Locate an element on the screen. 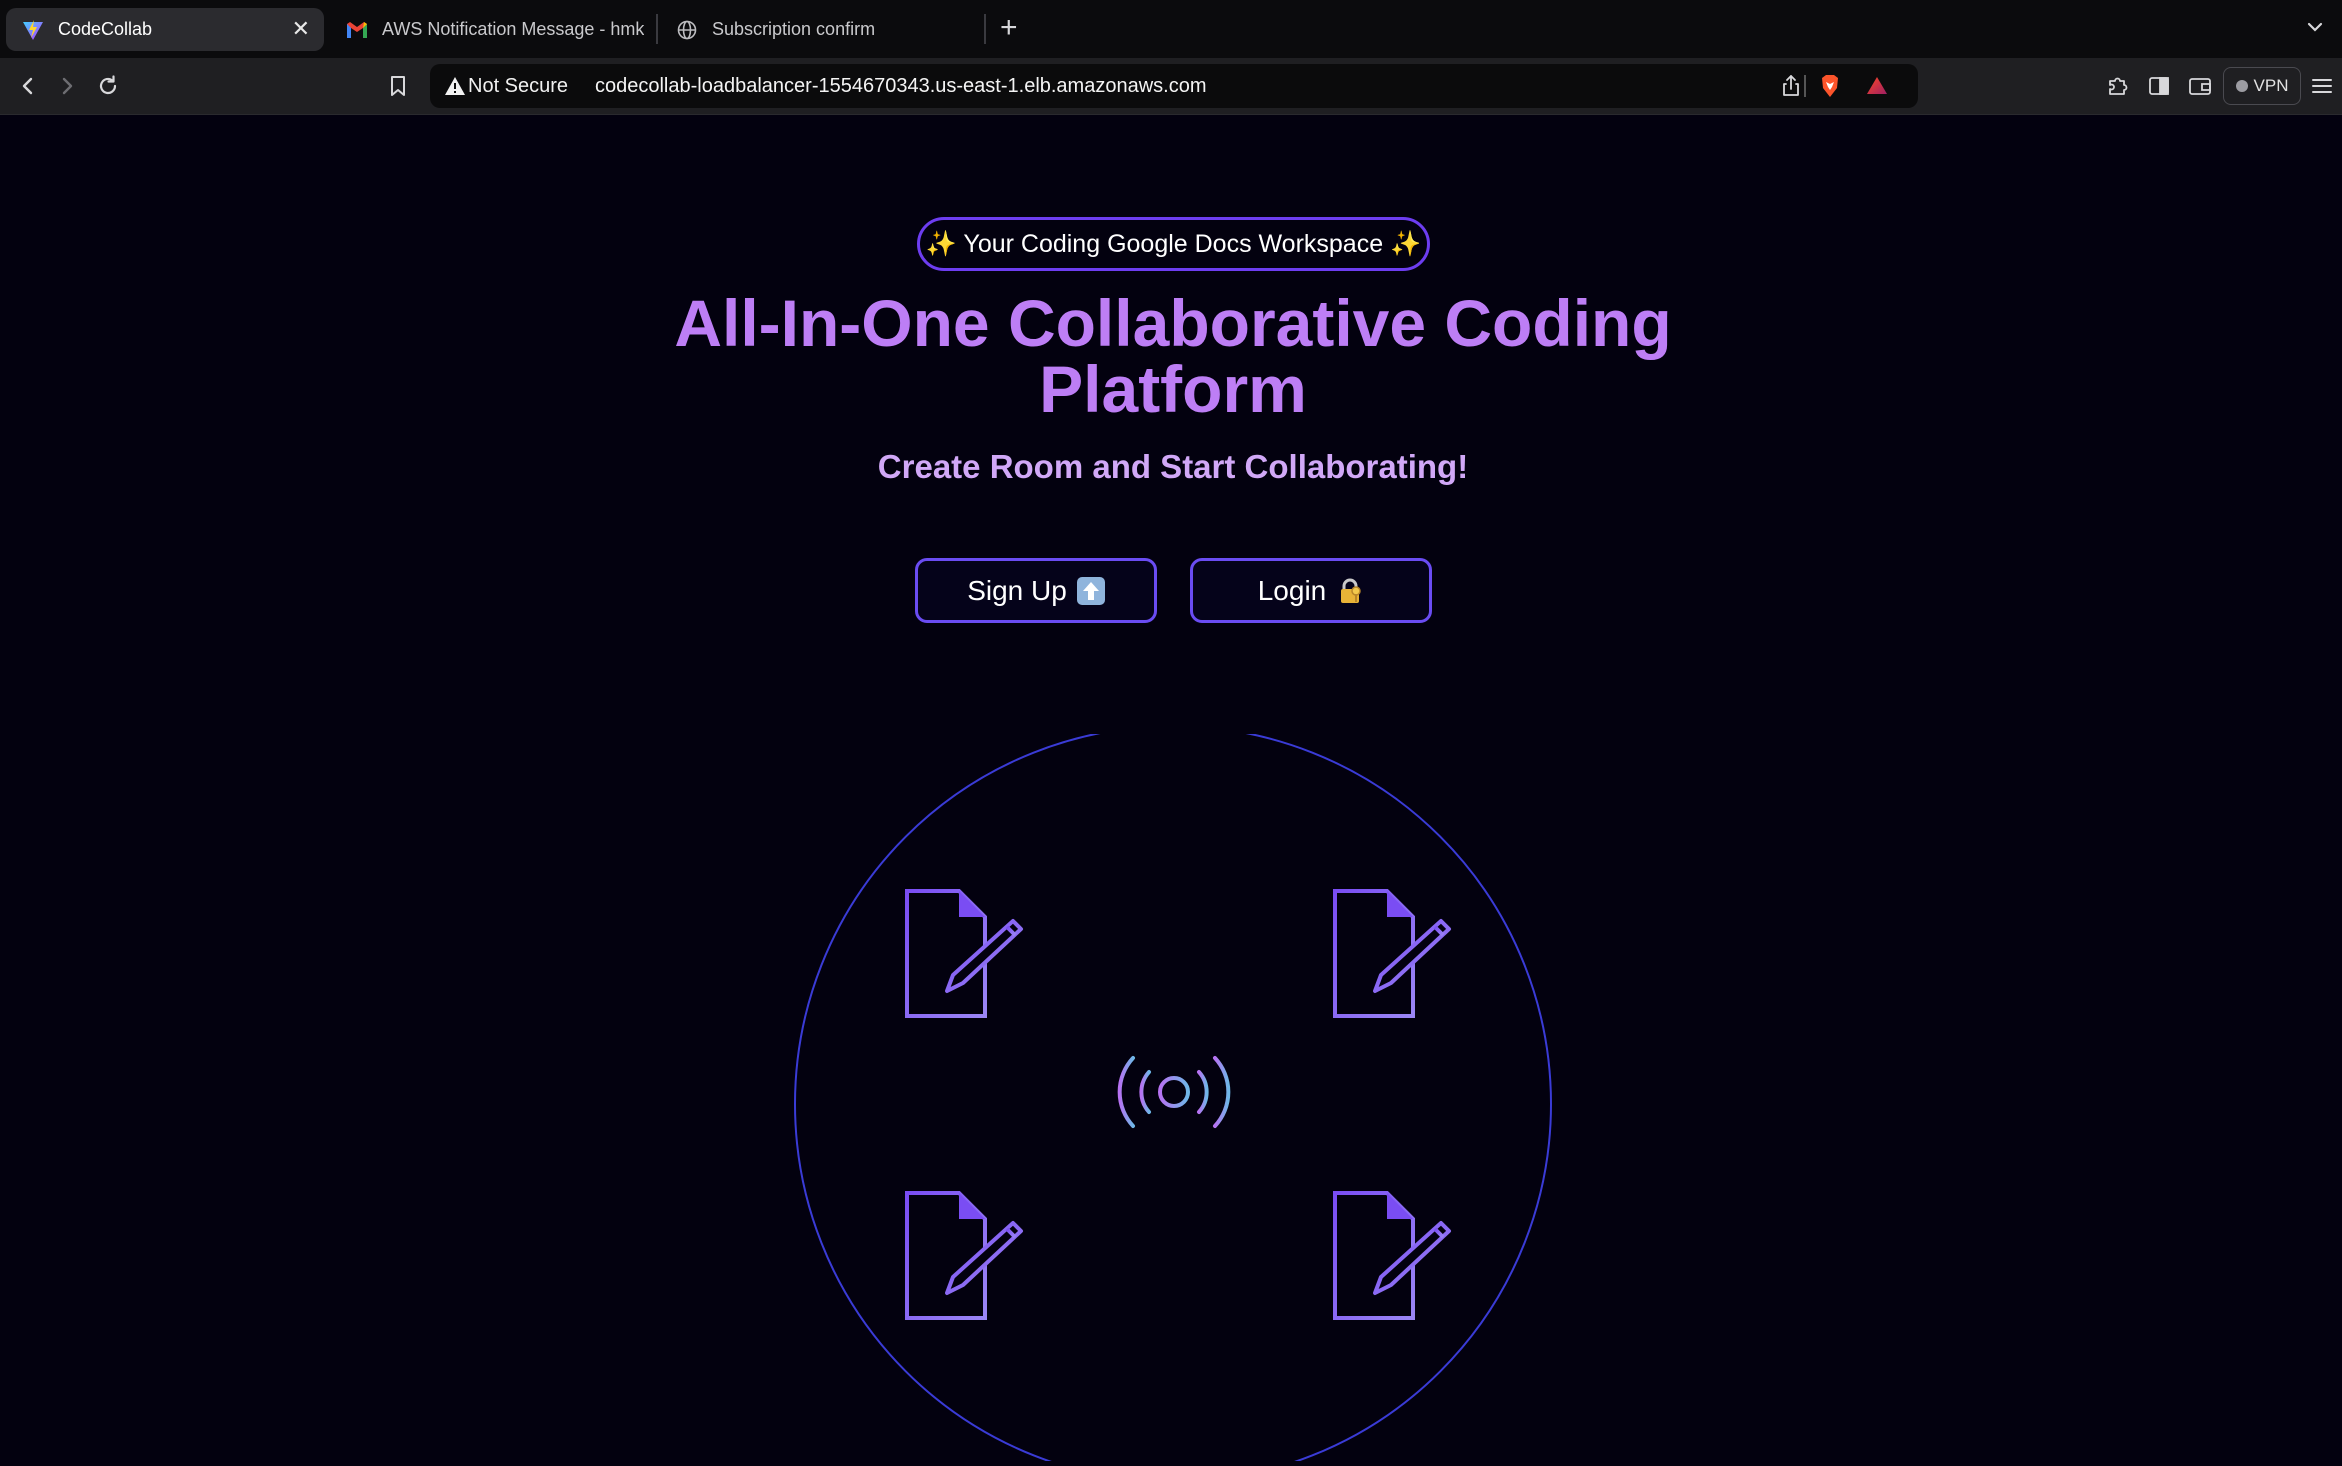  url-bar-divider is located at coordinates (1805, 86).